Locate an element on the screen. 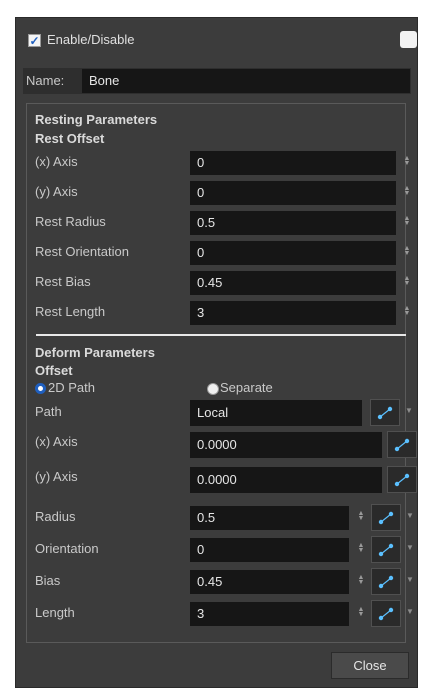 The width and height of the screenshot is (437, 696). rest-length-label: Rest Length is located at coordinates (70, 311).